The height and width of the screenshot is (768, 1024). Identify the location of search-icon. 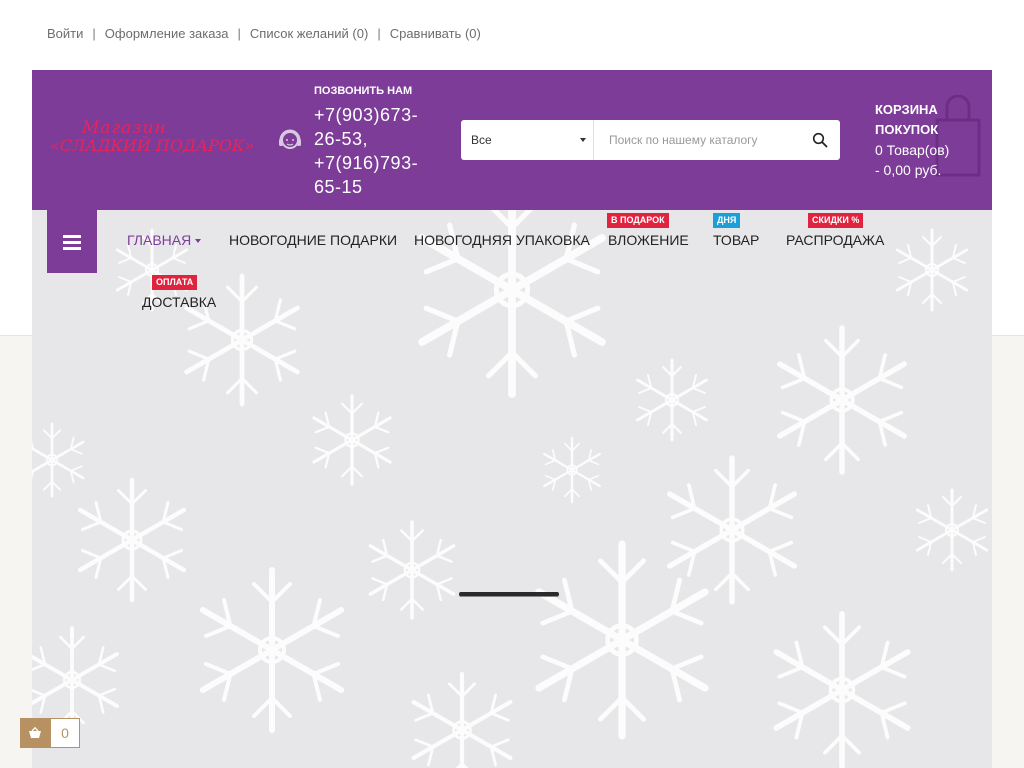
(820, 140).